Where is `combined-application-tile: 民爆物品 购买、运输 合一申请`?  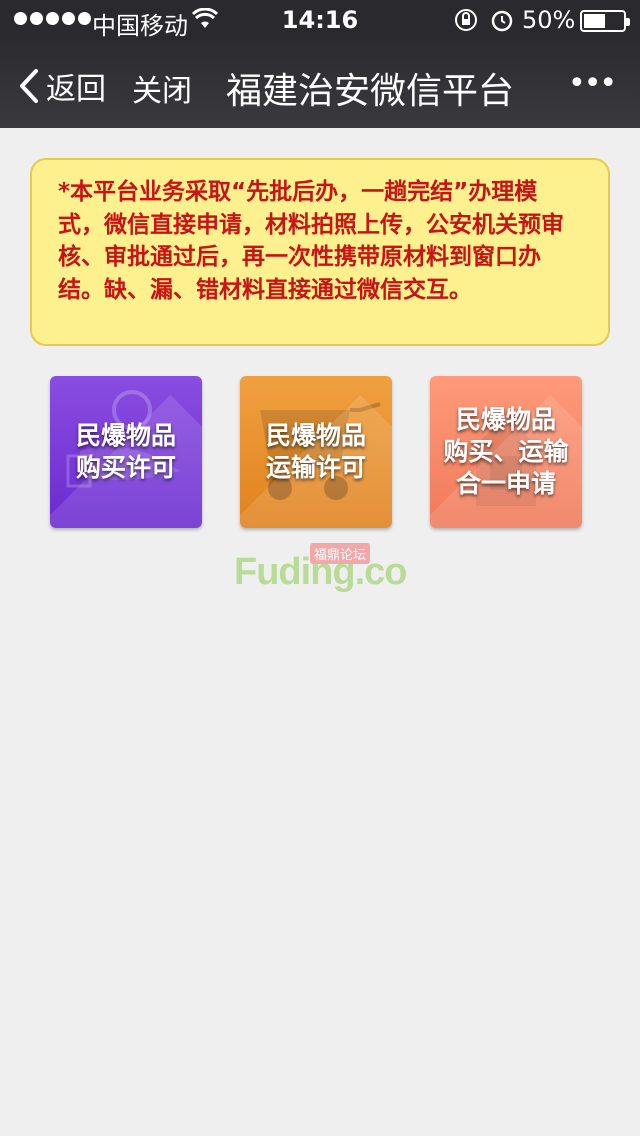 combined-application-tile: 民爆物品 购买、运输 合一申请 is located at coordinates (506, 452).